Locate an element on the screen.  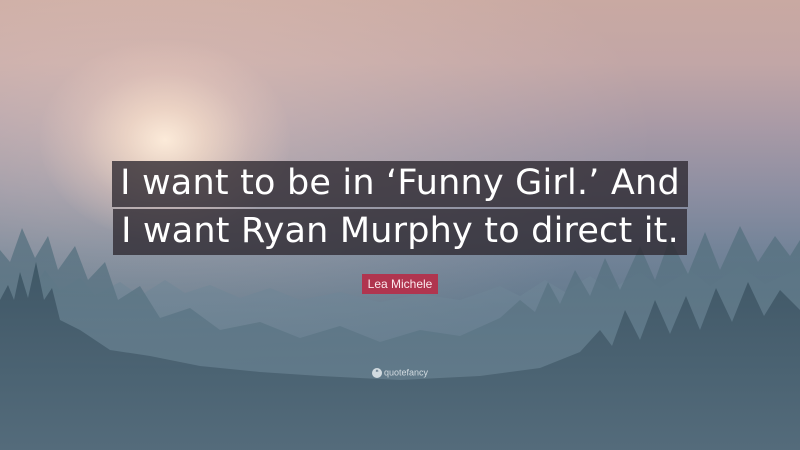
author-container: Lea Michele is located at coordinates (400, 283).